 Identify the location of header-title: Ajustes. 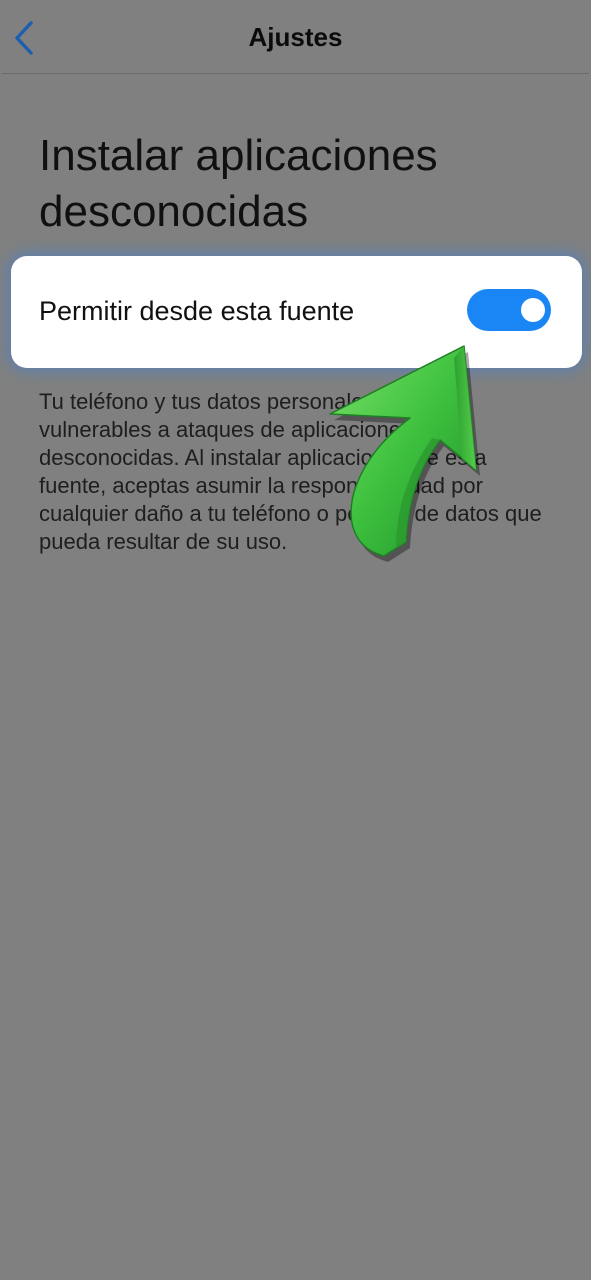
(295, 37).